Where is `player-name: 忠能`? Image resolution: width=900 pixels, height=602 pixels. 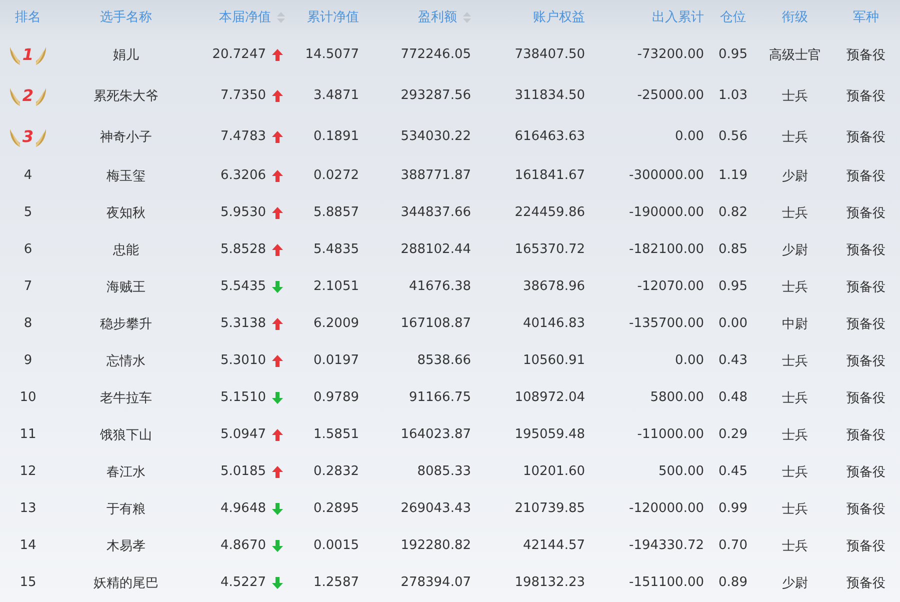 player-name: 忠能 is located at coordinates (126, 250).